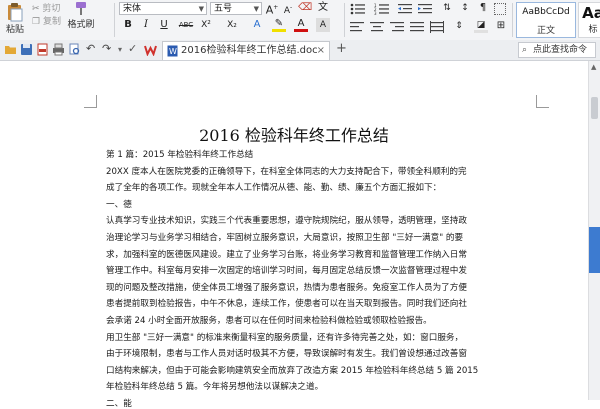 The width and height of the screenshot is (600, 409). I want to click on vertical-scrollbar: ▲, so click(594, 230).